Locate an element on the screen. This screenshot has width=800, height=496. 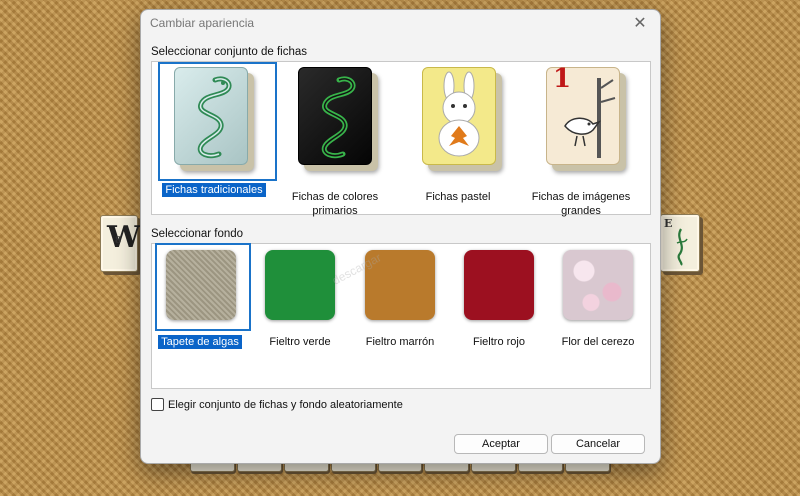
red-felt-swatch is located at coordinates (499, 285).